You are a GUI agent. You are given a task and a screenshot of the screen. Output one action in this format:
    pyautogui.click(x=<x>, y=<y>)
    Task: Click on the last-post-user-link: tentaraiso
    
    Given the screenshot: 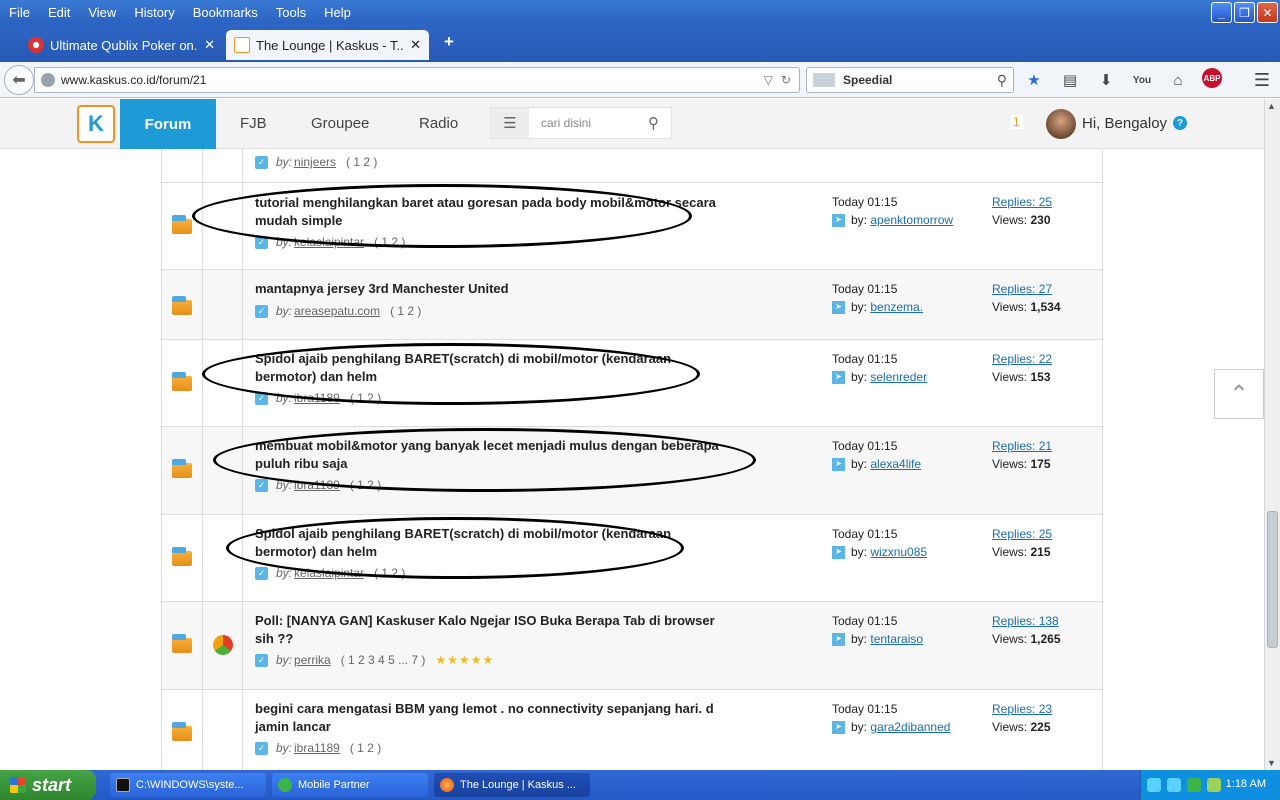 What is the action you would take?
    pyautogui.click(x=896, y=639)
    